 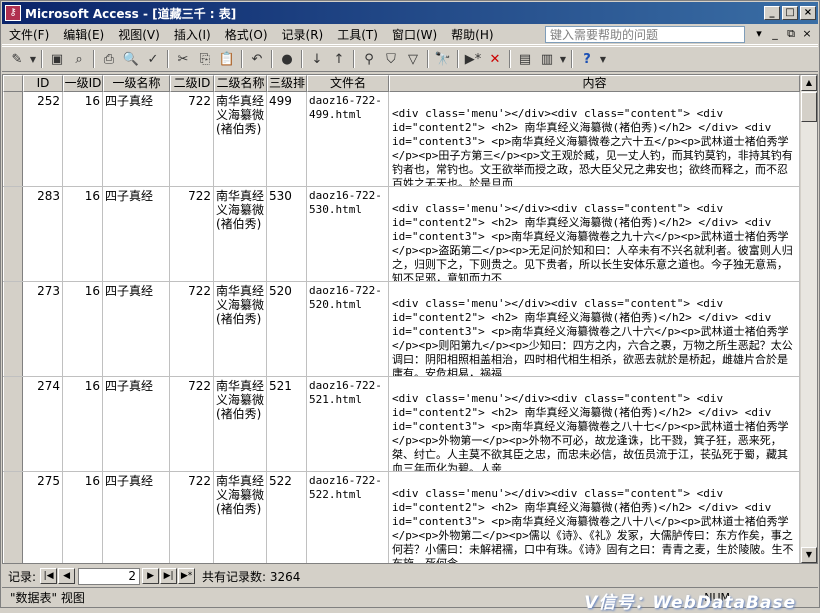 I want to click on filter-by-form-icon: ⛉, so click(x=391, y=59).